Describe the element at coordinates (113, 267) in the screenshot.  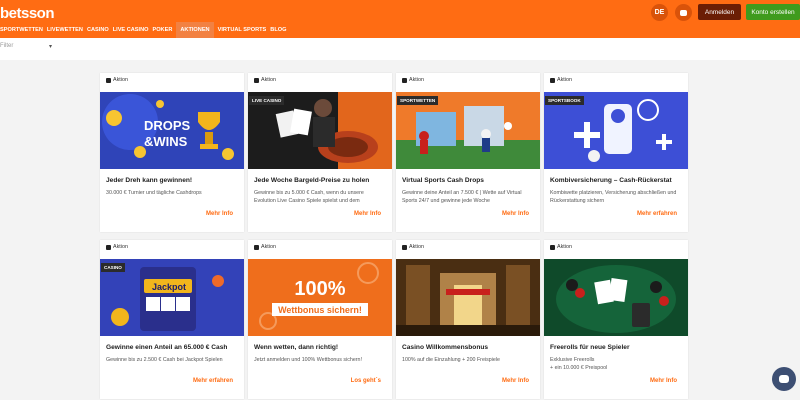
I see `card-badge: CASINO` at that location.